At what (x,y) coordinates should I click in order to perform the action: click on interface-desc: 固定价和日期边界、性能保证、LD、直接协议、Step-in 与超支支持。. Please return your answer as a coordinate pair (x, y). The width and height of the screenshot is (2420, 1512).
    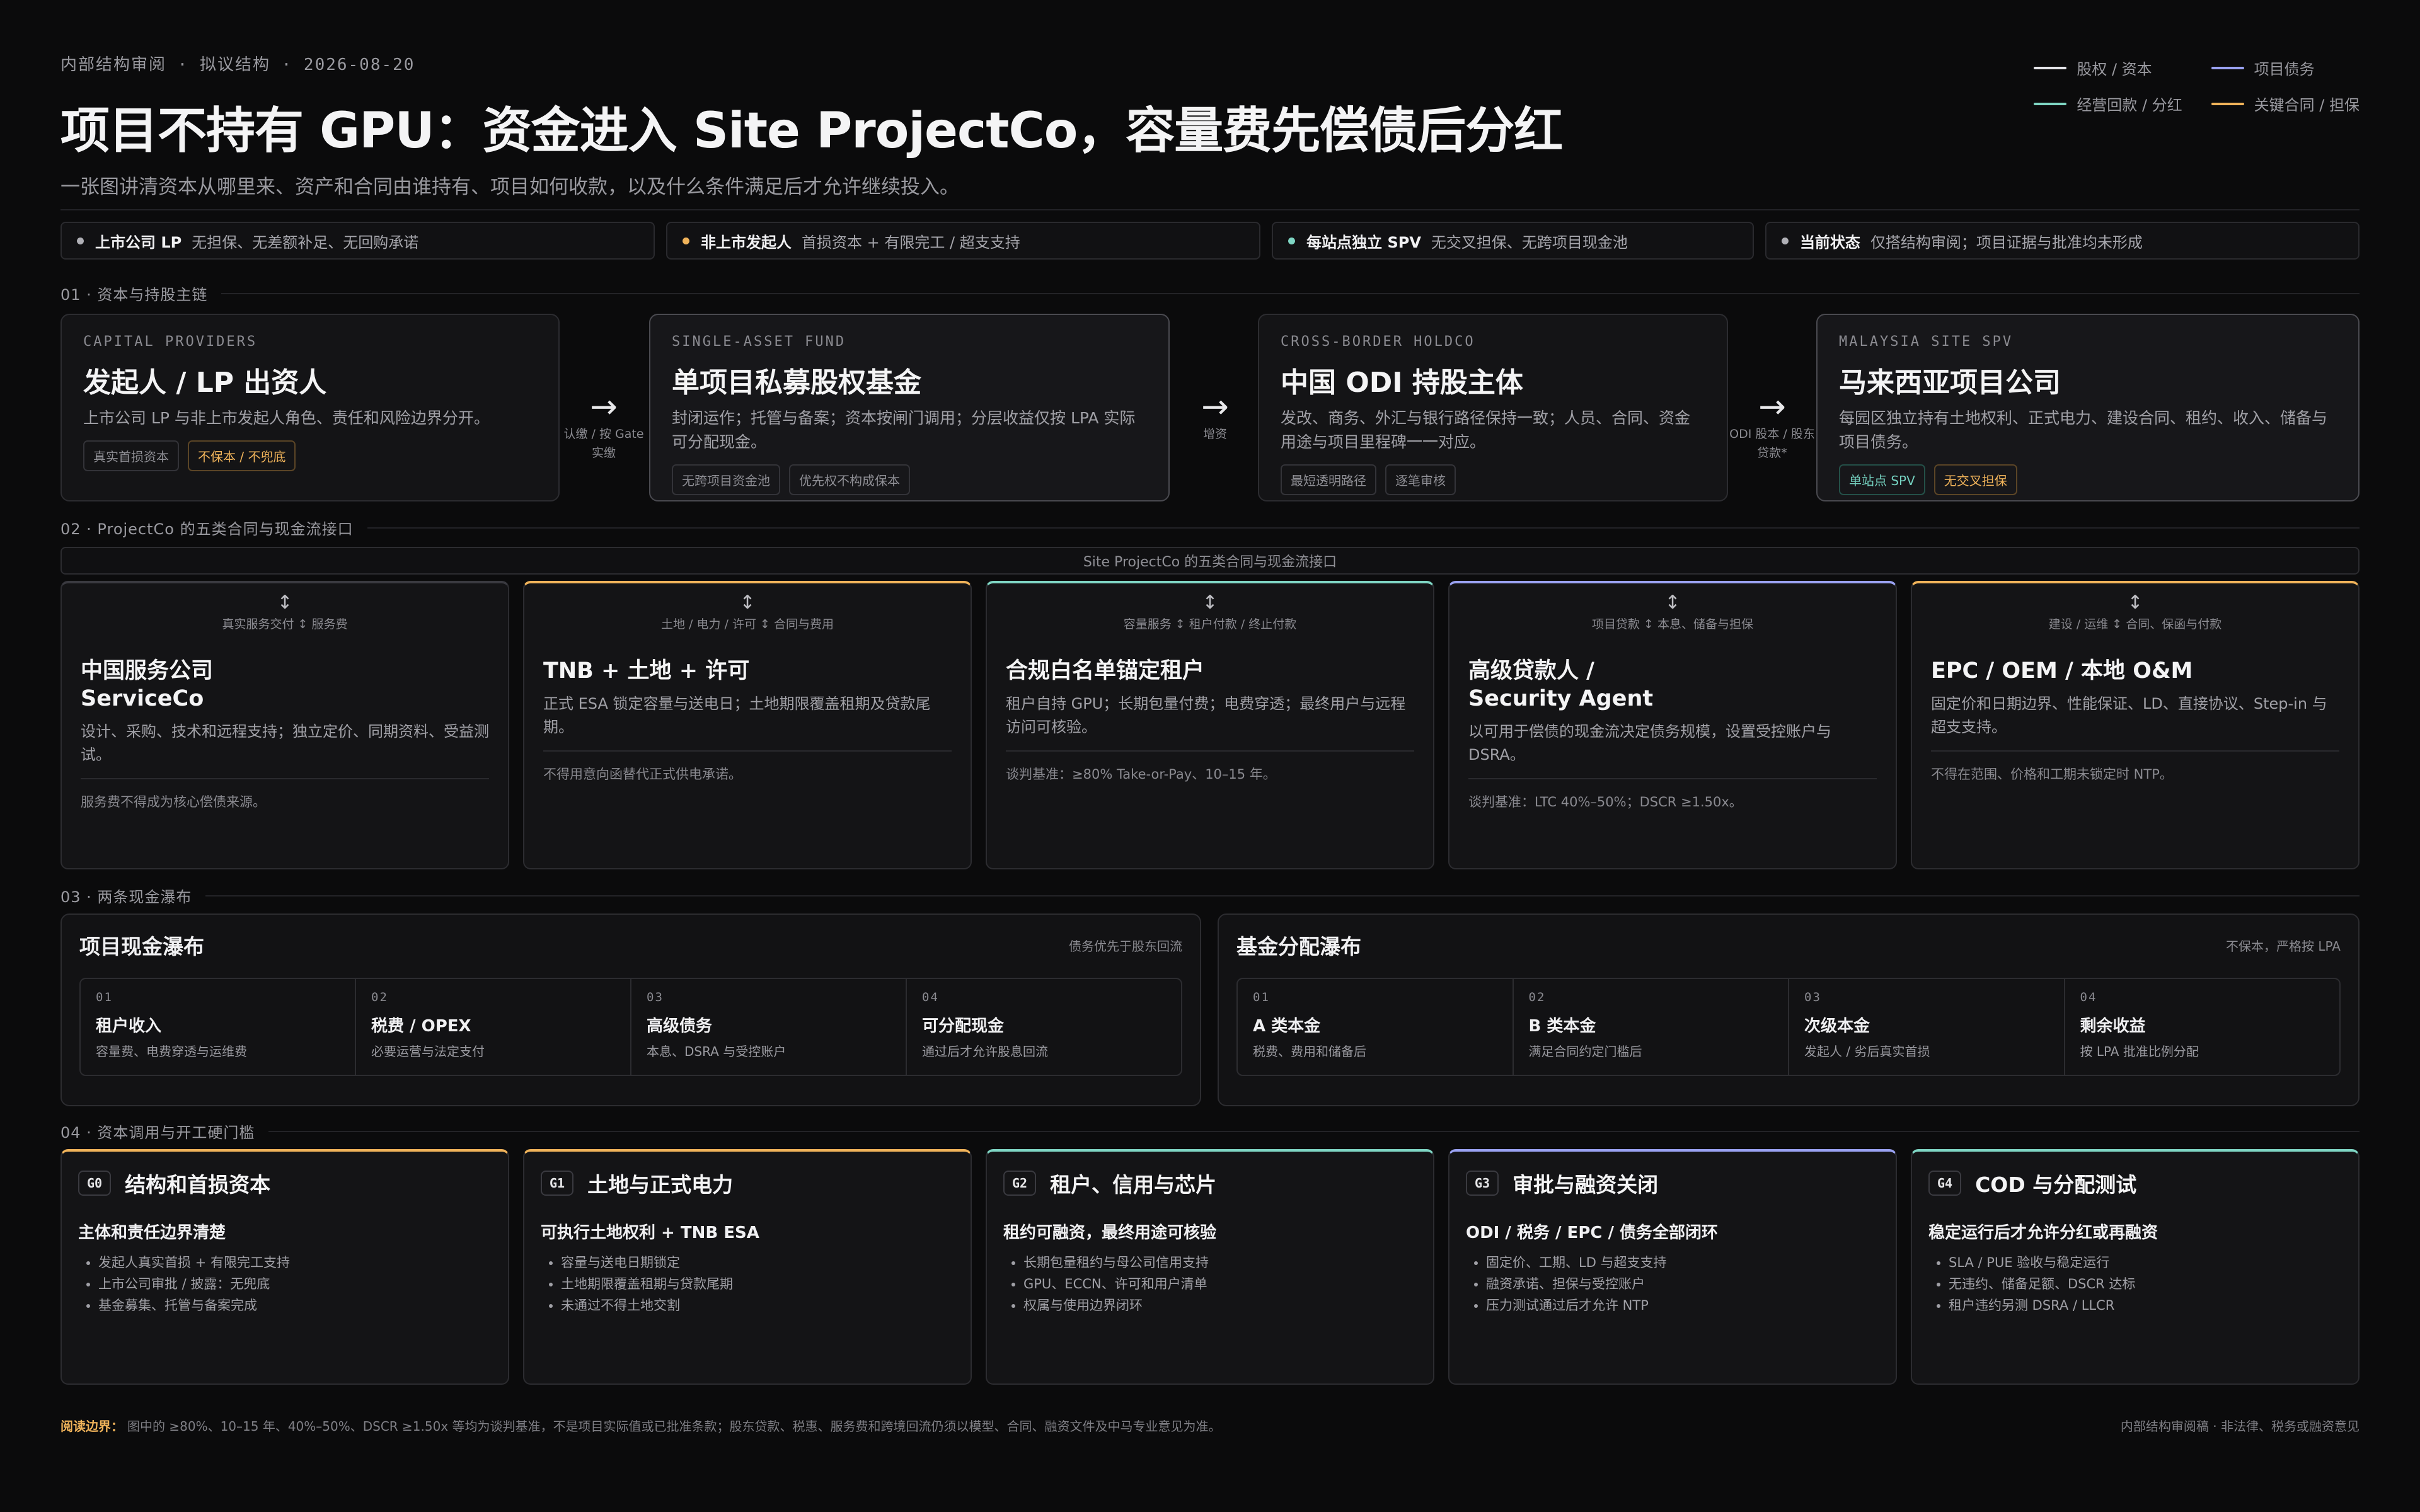
    Looking at the image, I should click on (2129, 715).